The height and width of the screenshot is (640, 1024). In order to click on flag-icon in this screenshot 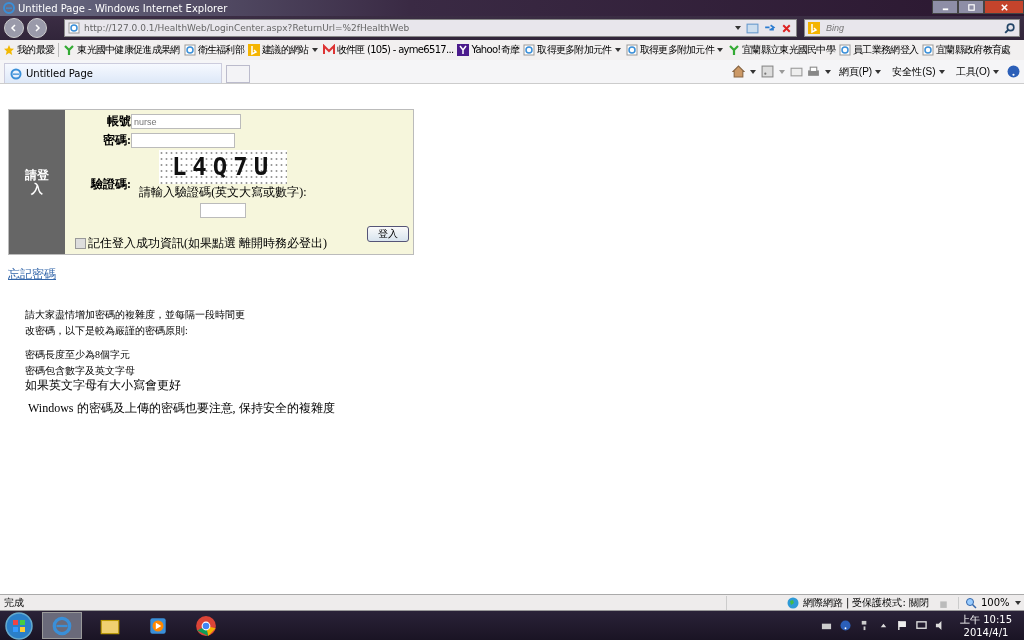, I will do `click(902, 625)`.